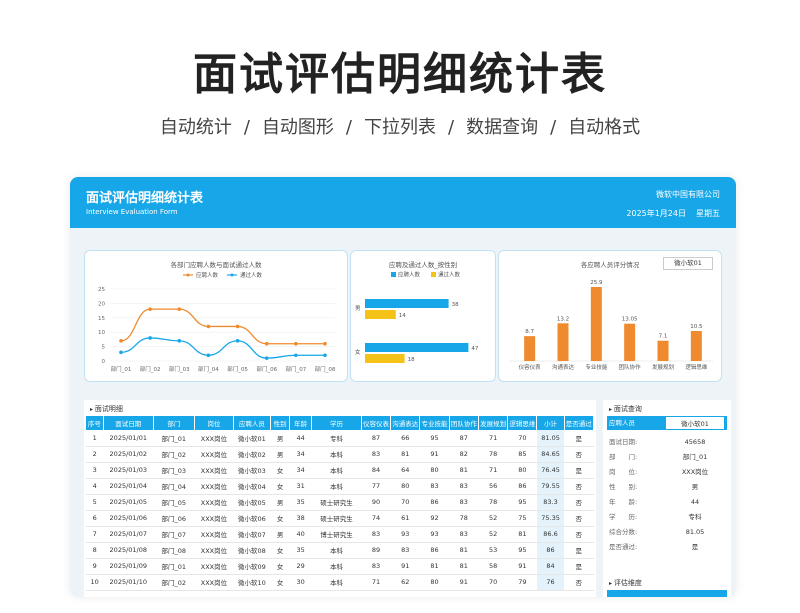 The height and width of the screenshot is (613, 800). Describe the element at coordinates (563, 319) in the screenshot. I see `data-label: 13.2` at that location.